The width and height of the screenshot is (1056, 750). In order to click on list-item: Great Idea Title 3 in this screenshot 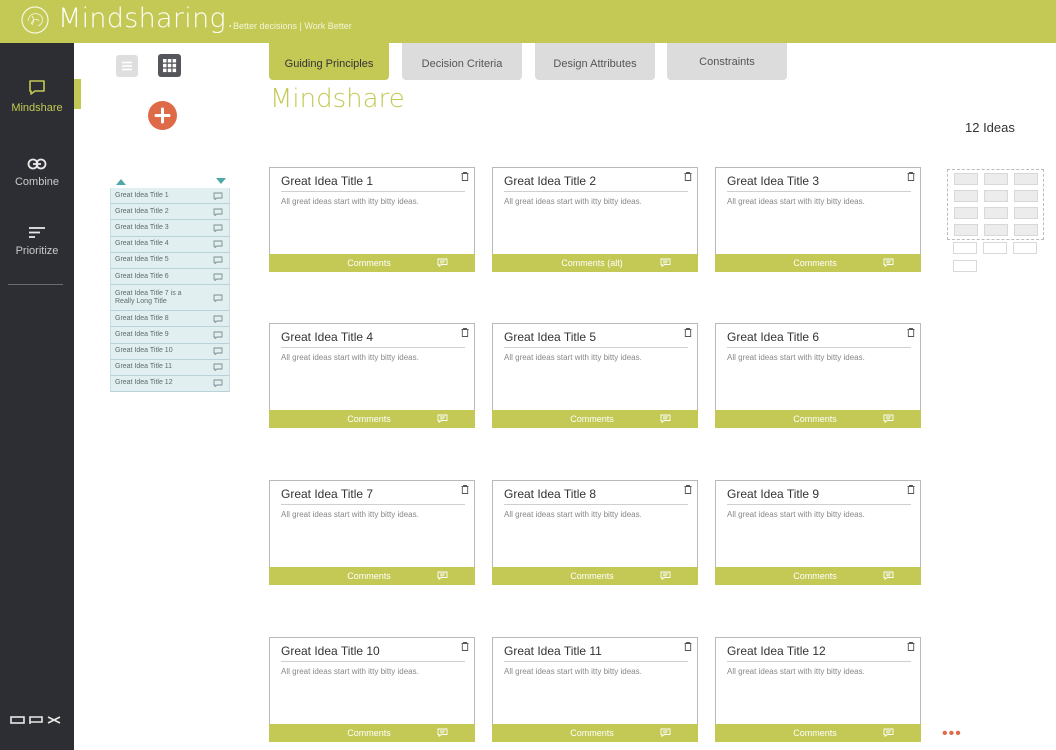, I will do `click(170, 228)`.